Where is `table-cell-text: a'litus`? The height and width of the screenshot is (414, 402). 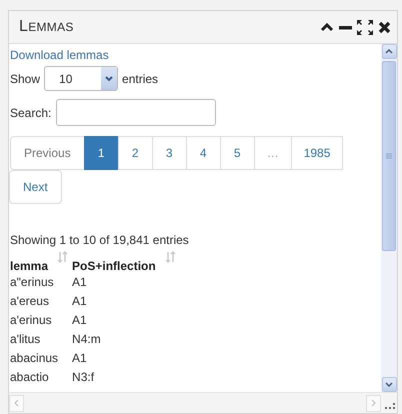 table-cell-text: a'litus is located at coordinates (26, 339).